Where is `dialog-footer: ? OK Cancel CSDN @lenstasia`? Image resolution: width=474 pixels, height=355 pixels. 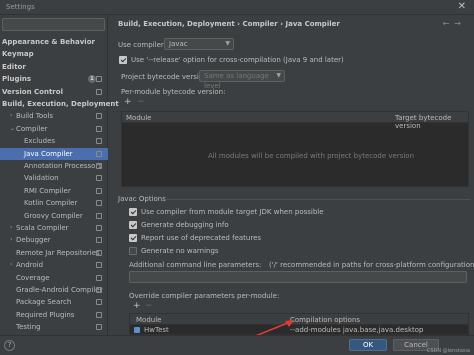 dialog-footer: ? OK Cancel CSDN @lenstasia is located at coordinates (237, 345).